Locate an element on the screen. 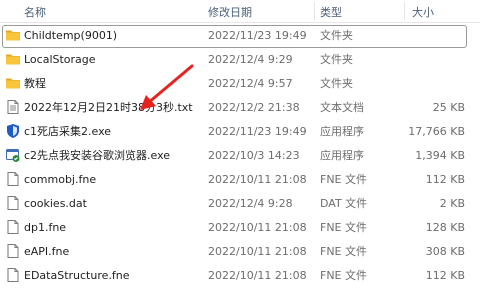  file-name: Childtemp(9001) is located at coordinates (70, 36).